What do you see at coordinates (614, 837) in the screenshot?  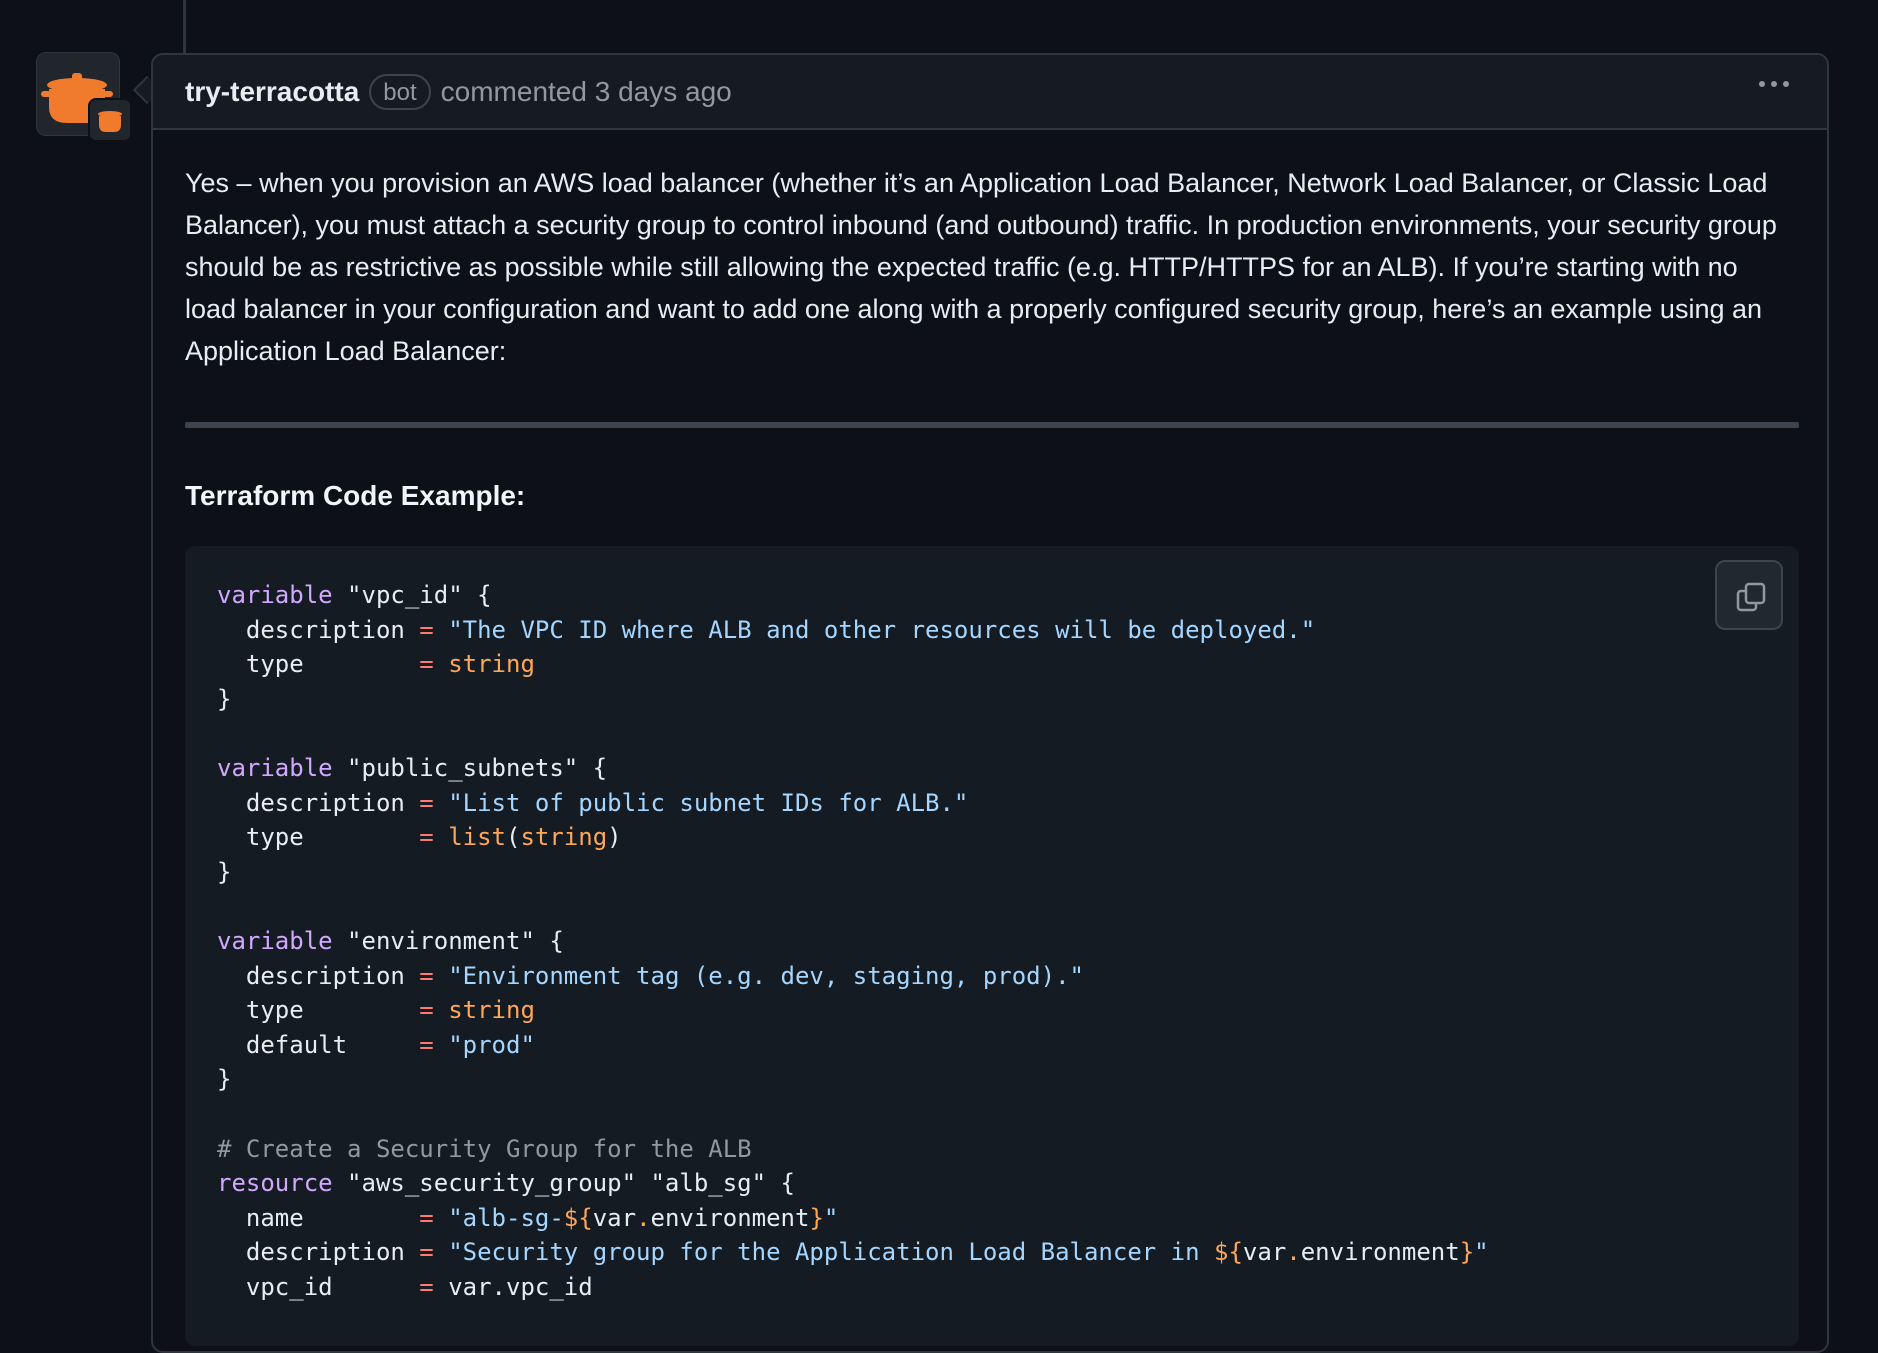 I see `code-token: )` at bounding box center [614, 837].